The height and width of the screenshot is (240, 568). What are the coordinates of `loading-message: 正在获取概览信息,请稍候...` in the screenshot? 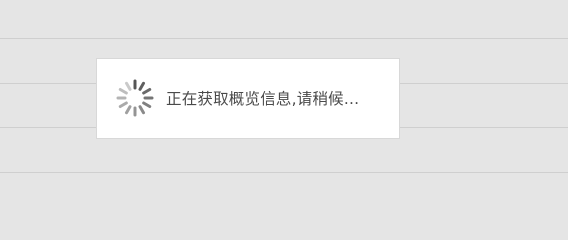 It's located at (263, 99).